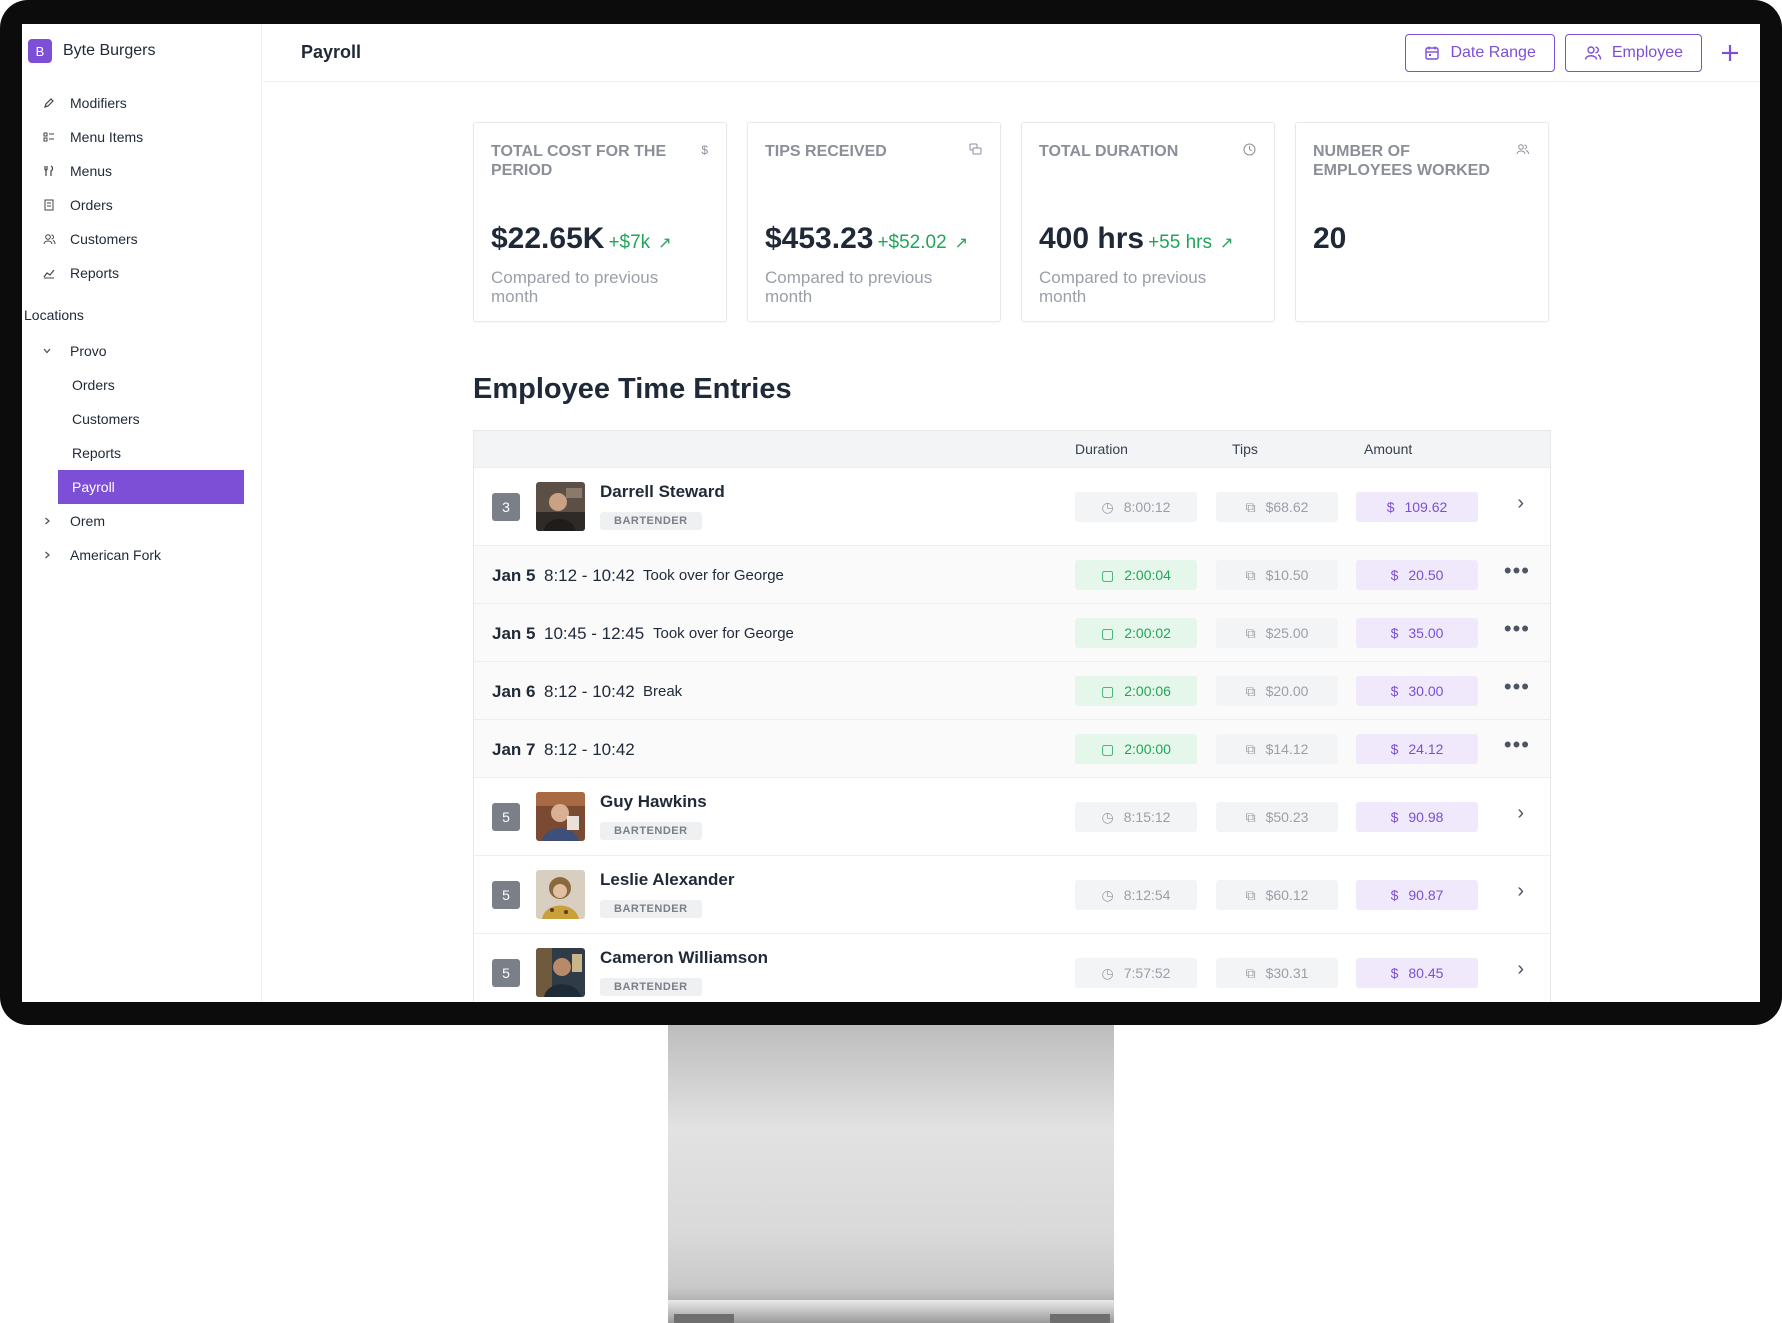  I want to click on stat-card-title: TOTAL DURATION, so click(1109, 151).